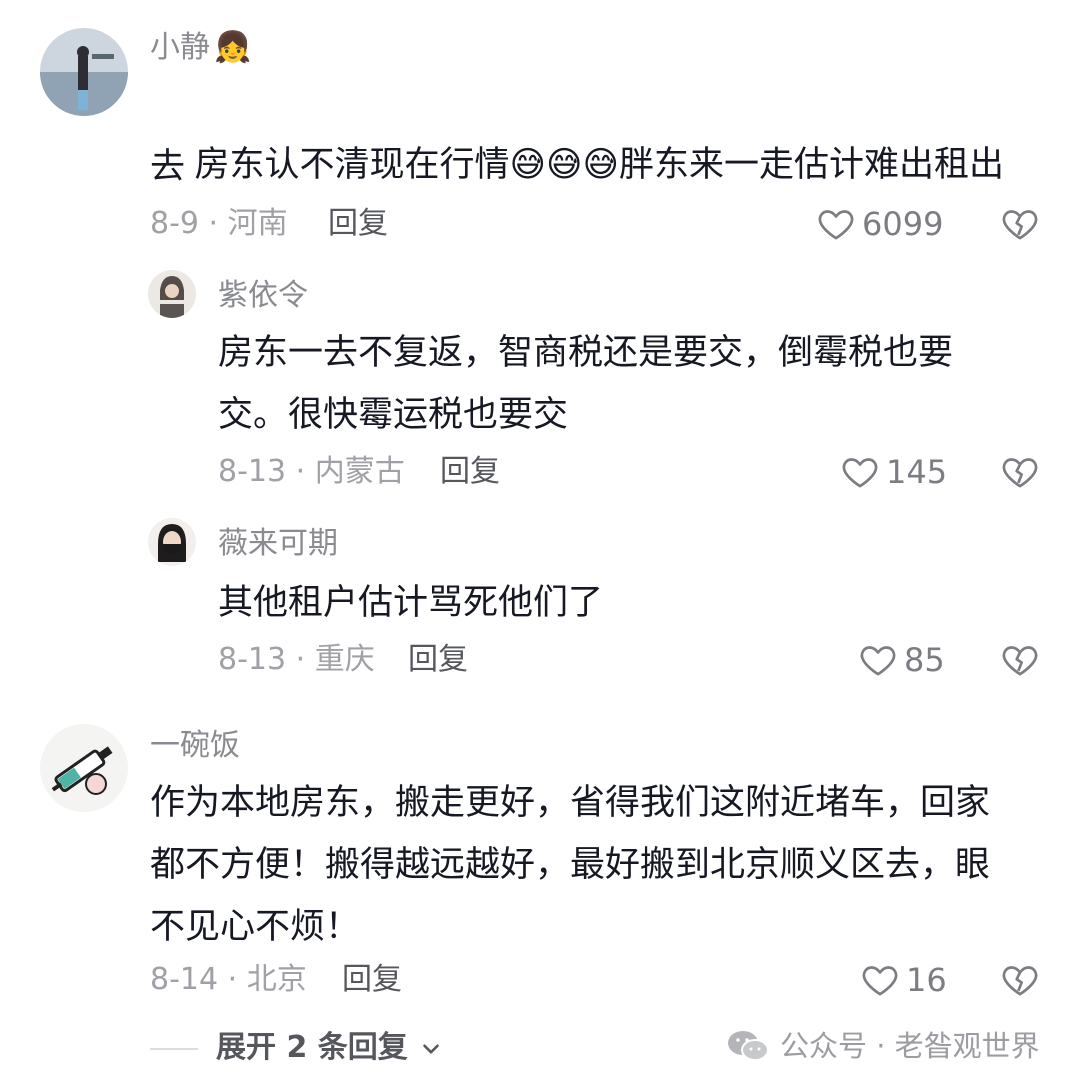 The width and height of the screenshot is (1080, 1088). What do you see at coordinates (748, 1046) in the screenshot?
I see `wechat-icon` at bounding box center [748, 1046].